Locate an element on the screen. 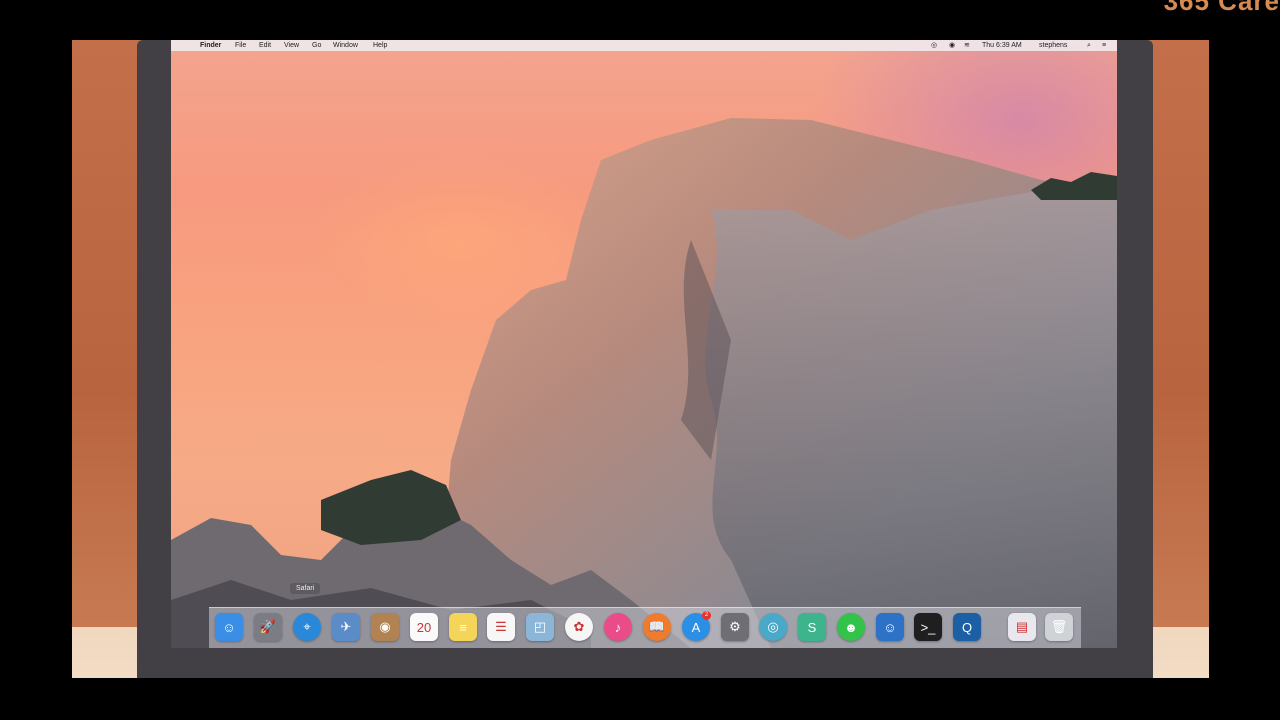 The width and height of the screenshot is (1280, 720). wifi-icon: ≋ is located at coordinates (967, 45).